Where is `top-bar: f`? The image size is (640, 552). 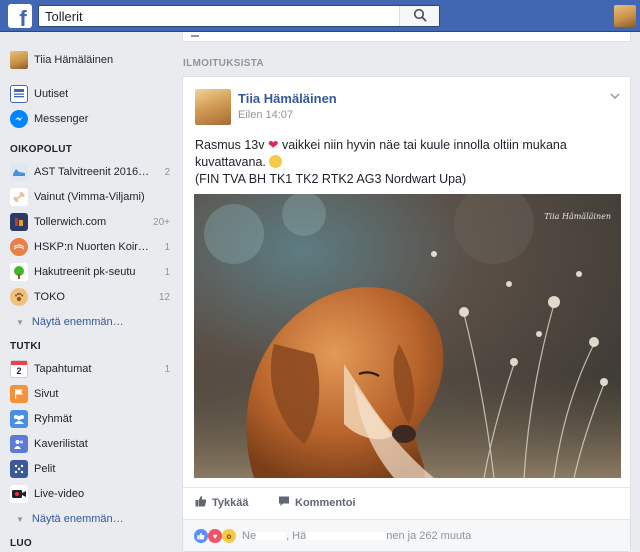
top-bar: f is located at coordinates (320, 16).